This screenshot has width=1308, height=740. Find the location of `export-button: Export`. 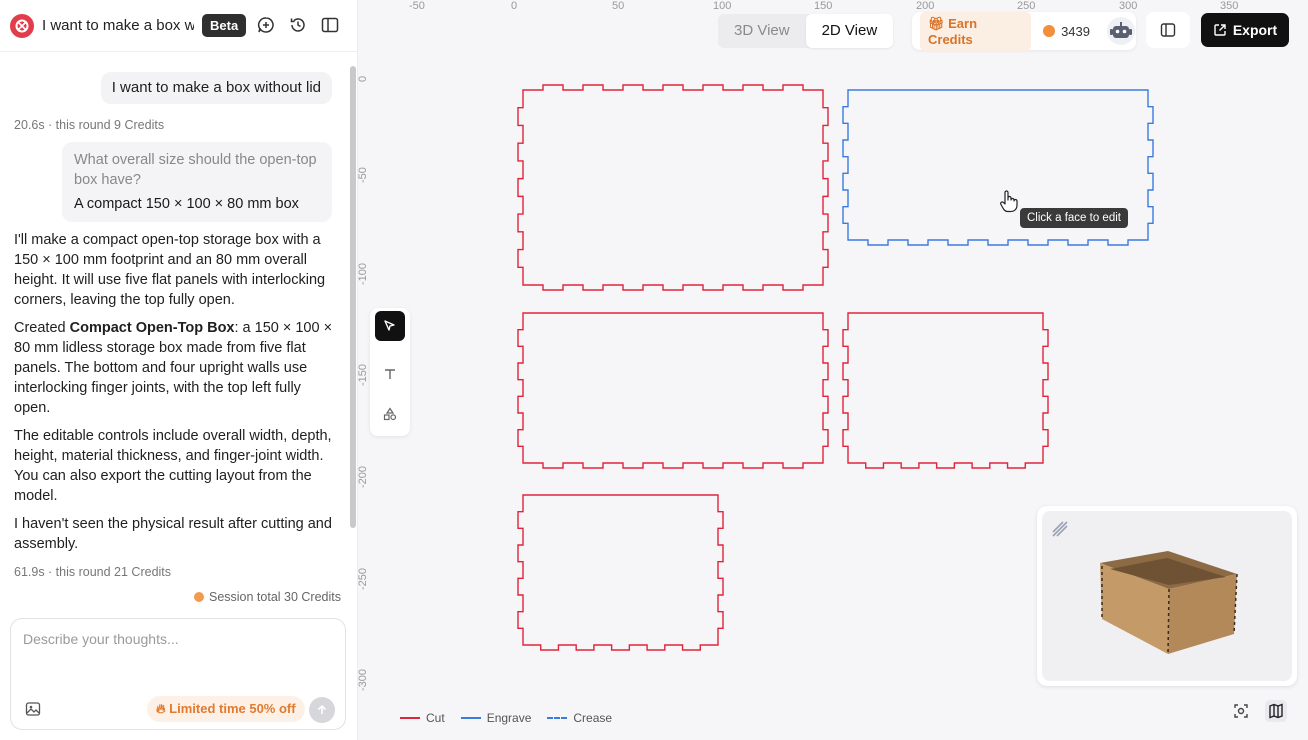

export-button: Export is located at coordinates (1245, 30).